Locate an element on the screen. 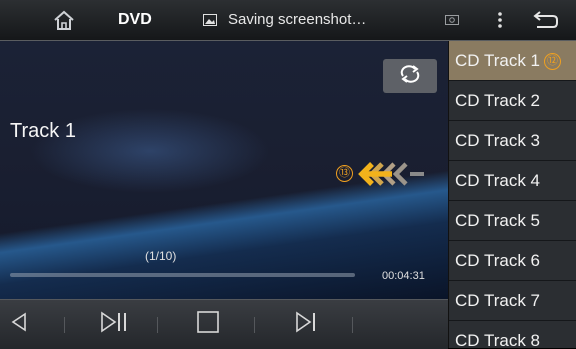 The width and height of the screenshot is (576, 349). repeat-button is located at coordinates (410, 76).